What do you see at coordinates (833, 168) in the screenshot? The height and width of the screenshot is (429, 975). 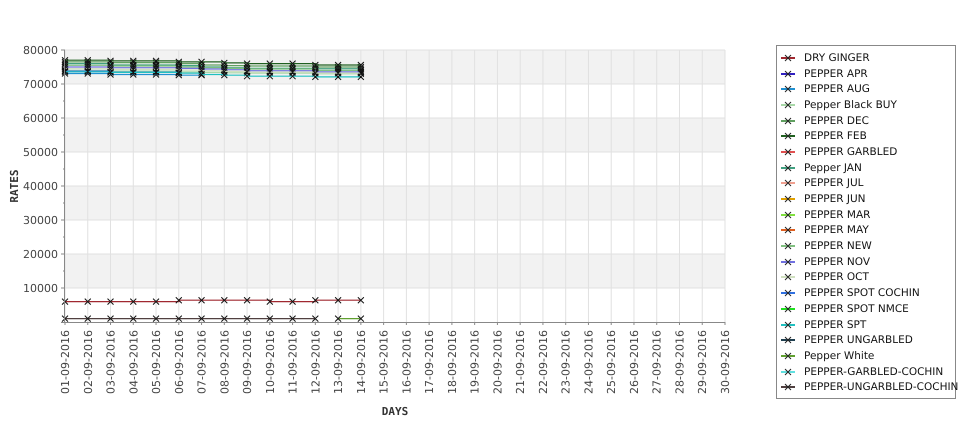 I see `legend-label: Pepper JAN` at bounding box center [833, 168].